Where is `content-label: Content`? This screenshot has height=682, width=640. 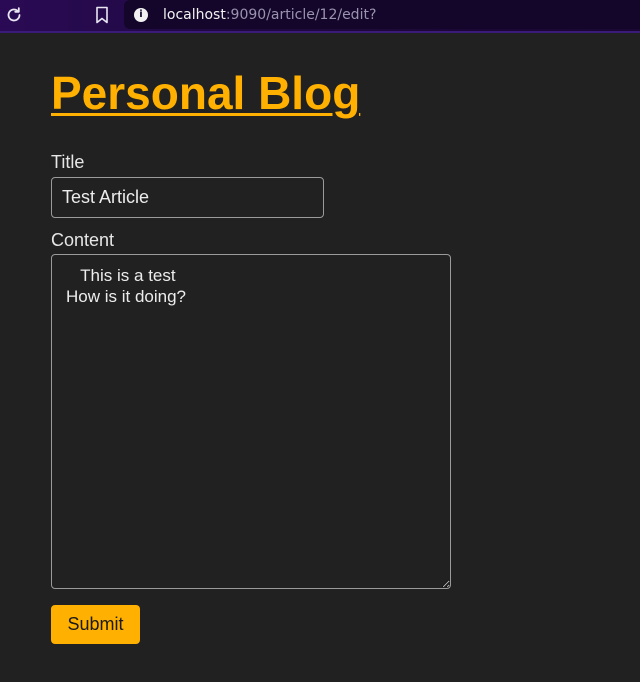 content-label: Content is located at coordinates (83, 240).